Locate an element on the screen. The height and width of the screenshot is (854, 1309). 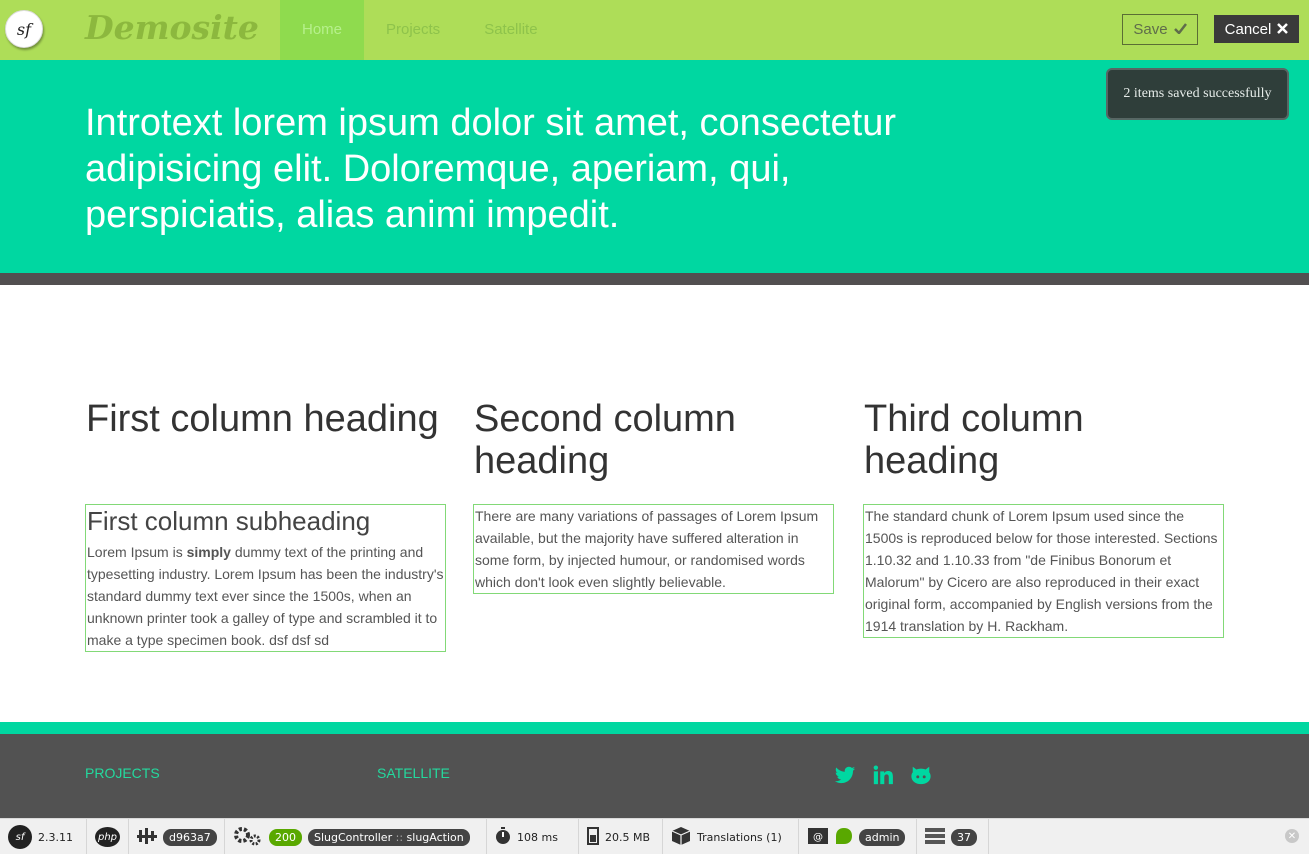
column-subheading: First column subheading is located at coordinates (229, 521).